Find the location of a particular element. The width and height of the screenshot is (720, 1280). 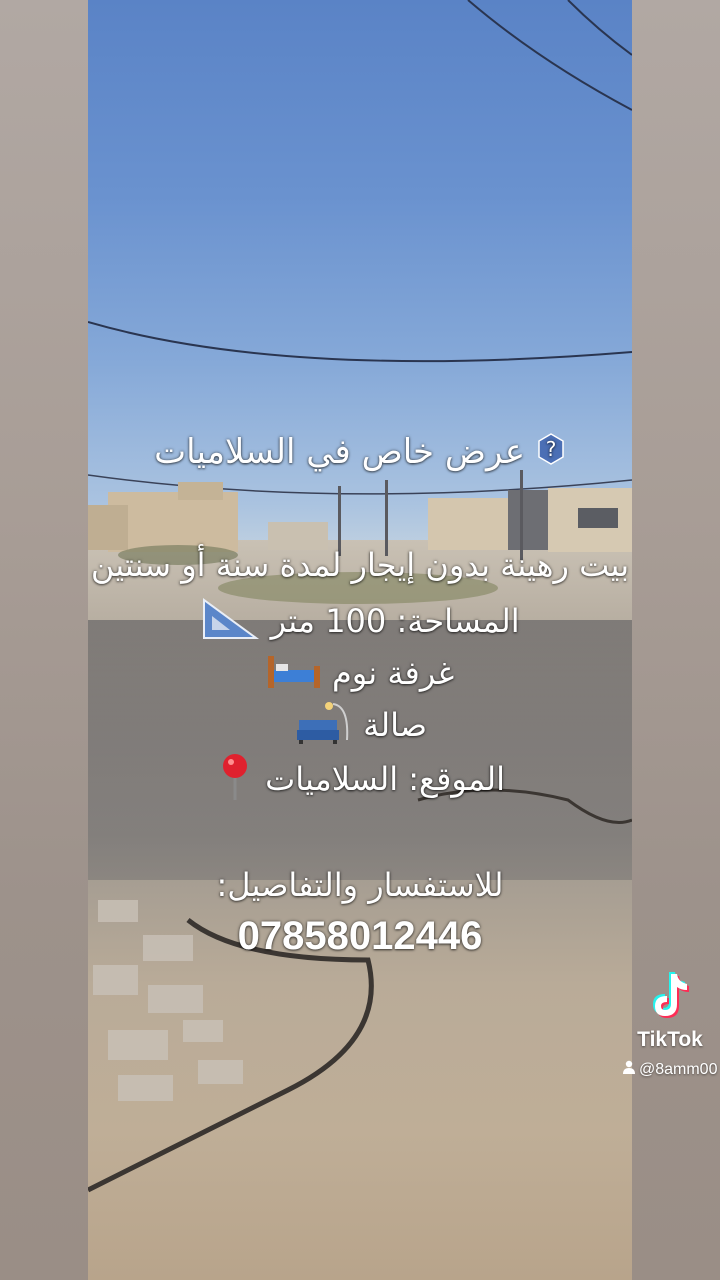

bed-icon is located at coordinates (294, 675).